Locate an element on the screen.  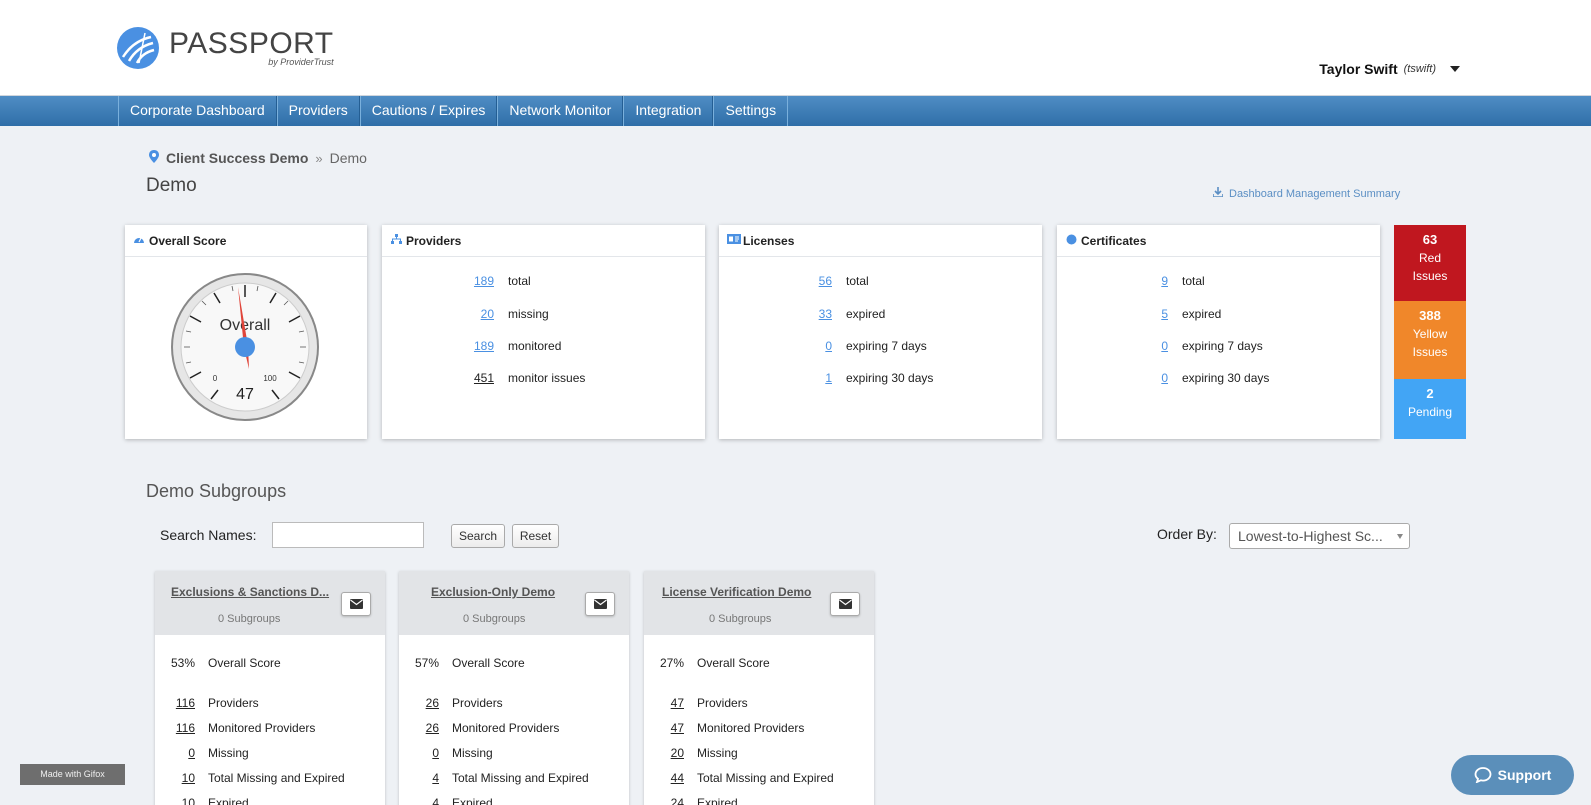
providers-row: 189 total is located at coordinates (543, 281).